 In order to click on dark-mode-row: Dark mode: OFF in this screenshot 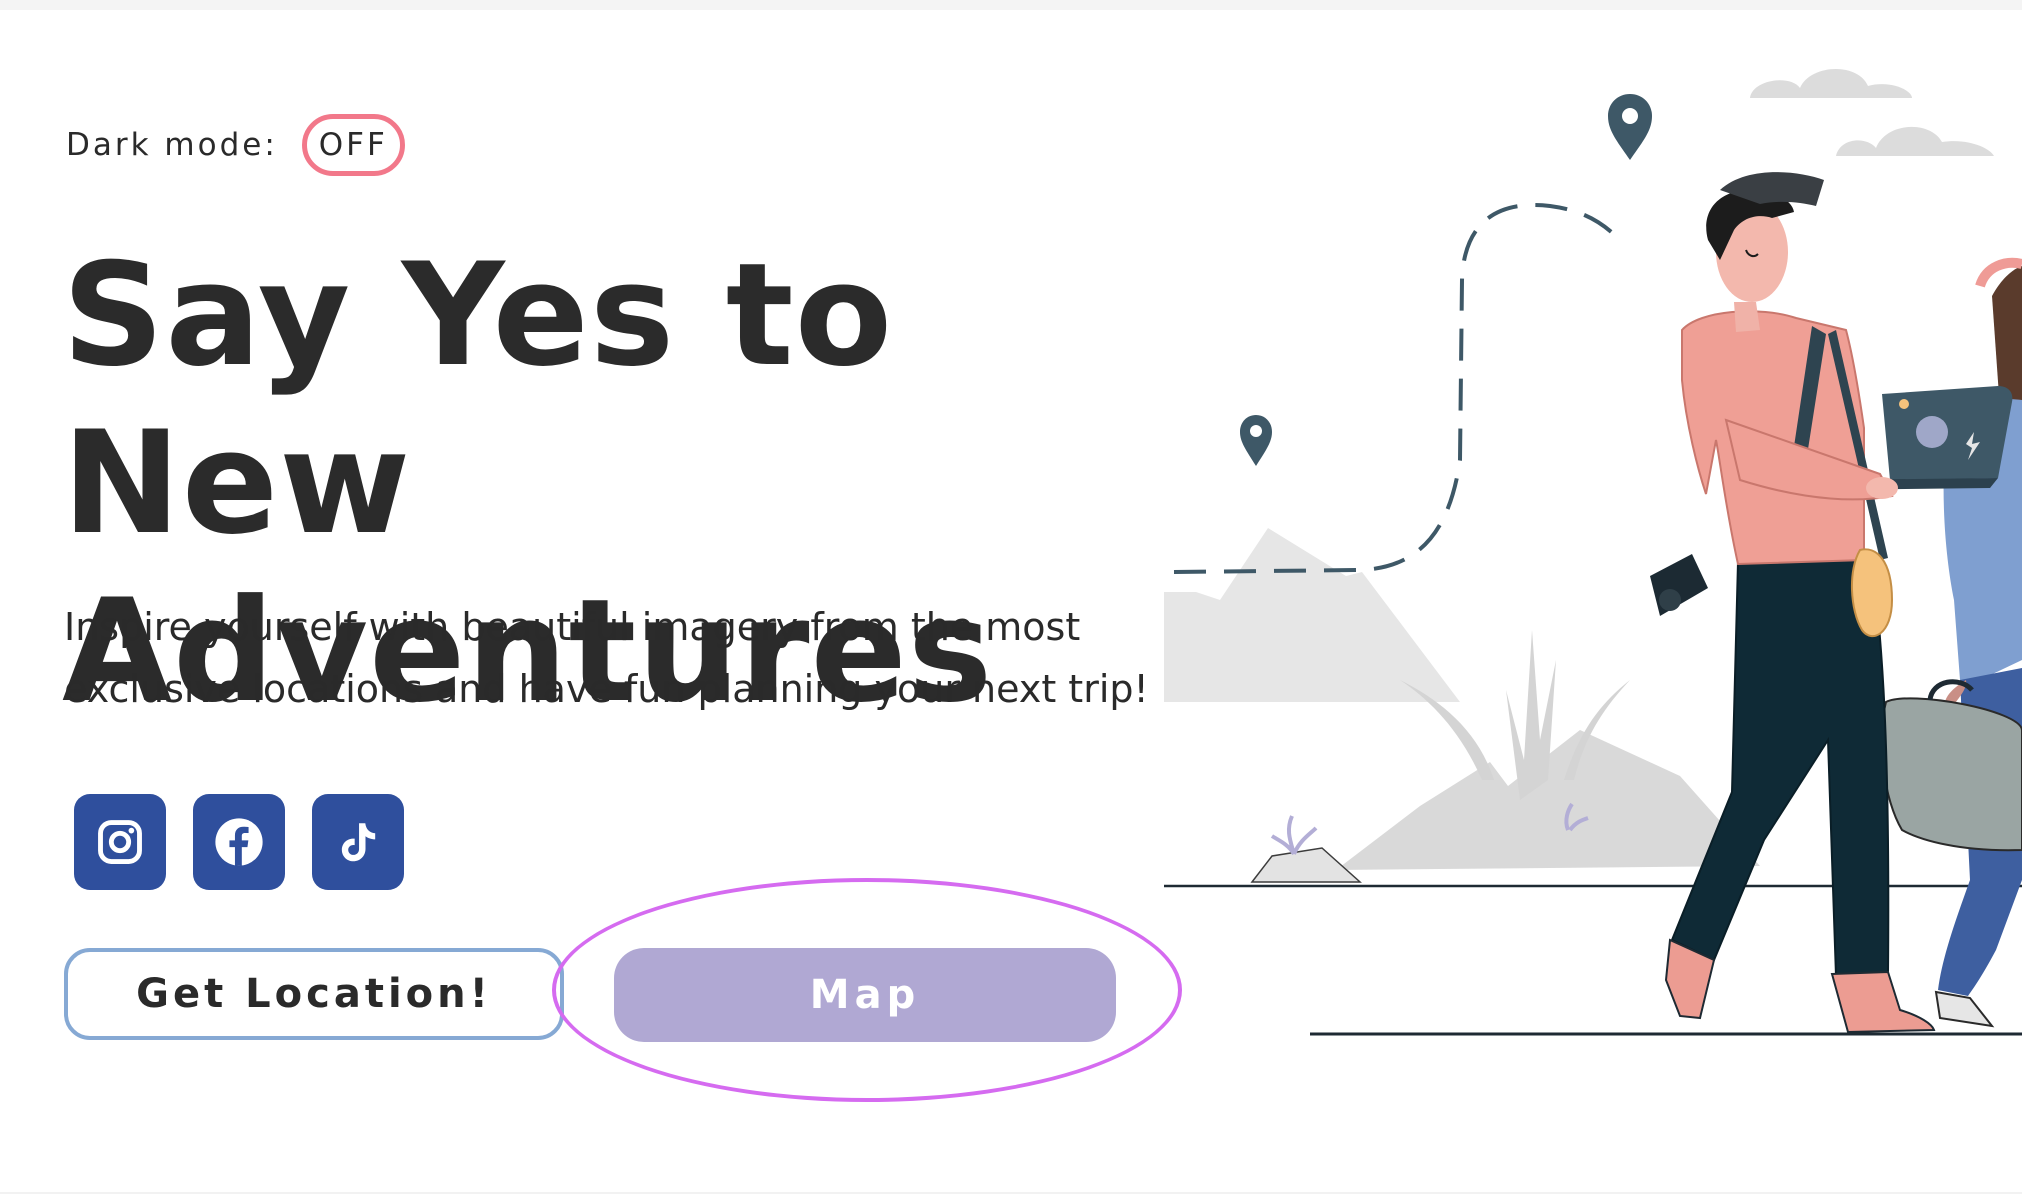, I will do `click(235, 145)`.